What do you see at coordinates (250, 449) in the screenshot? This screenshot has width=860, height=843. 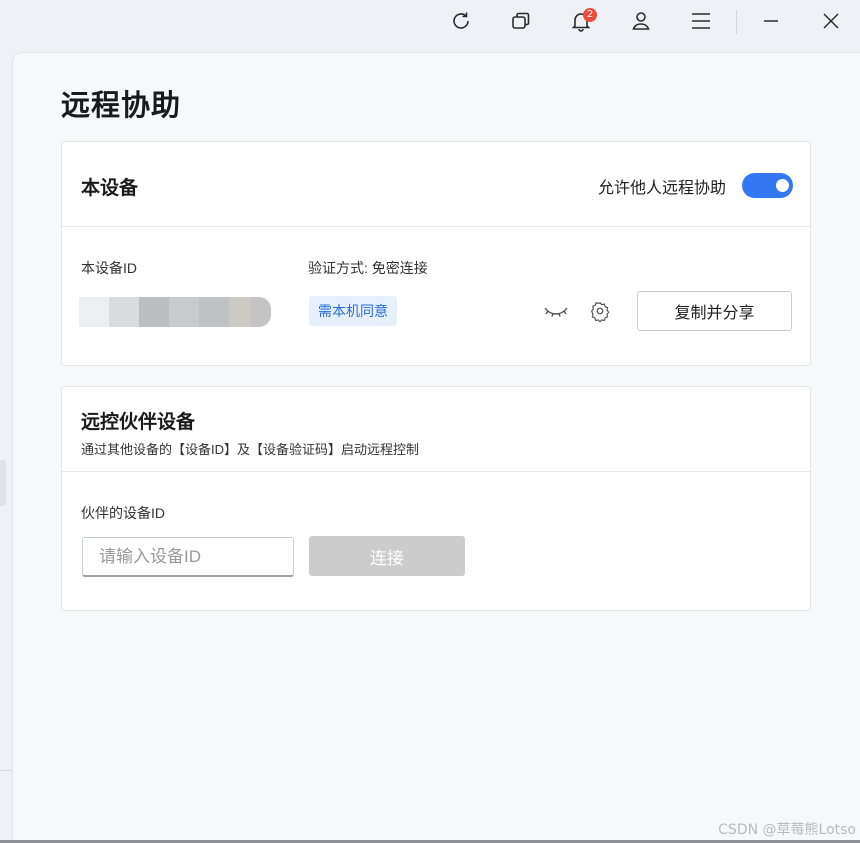 I see `partner-device-subtitle: 通过其他设备的【设备ID】及【设备验证码】启动远程控制` at bounding box center [250, 449].